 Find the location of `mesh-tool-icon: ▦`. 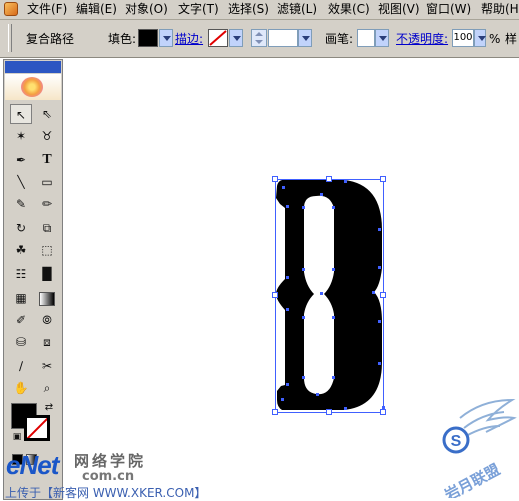

mesh-tool-icon: ▦ is located at coordinates (21, 298).